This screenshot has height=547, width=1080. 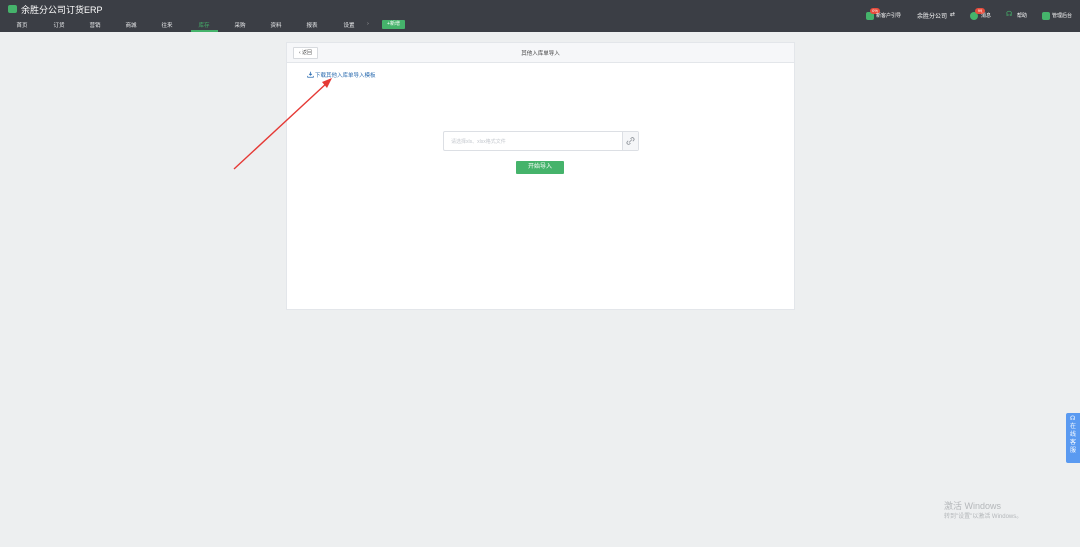 What do you see at coordinates (282, 124) in the screenshot?
I see `annotation-arrow` at bounding box center [282, 124].